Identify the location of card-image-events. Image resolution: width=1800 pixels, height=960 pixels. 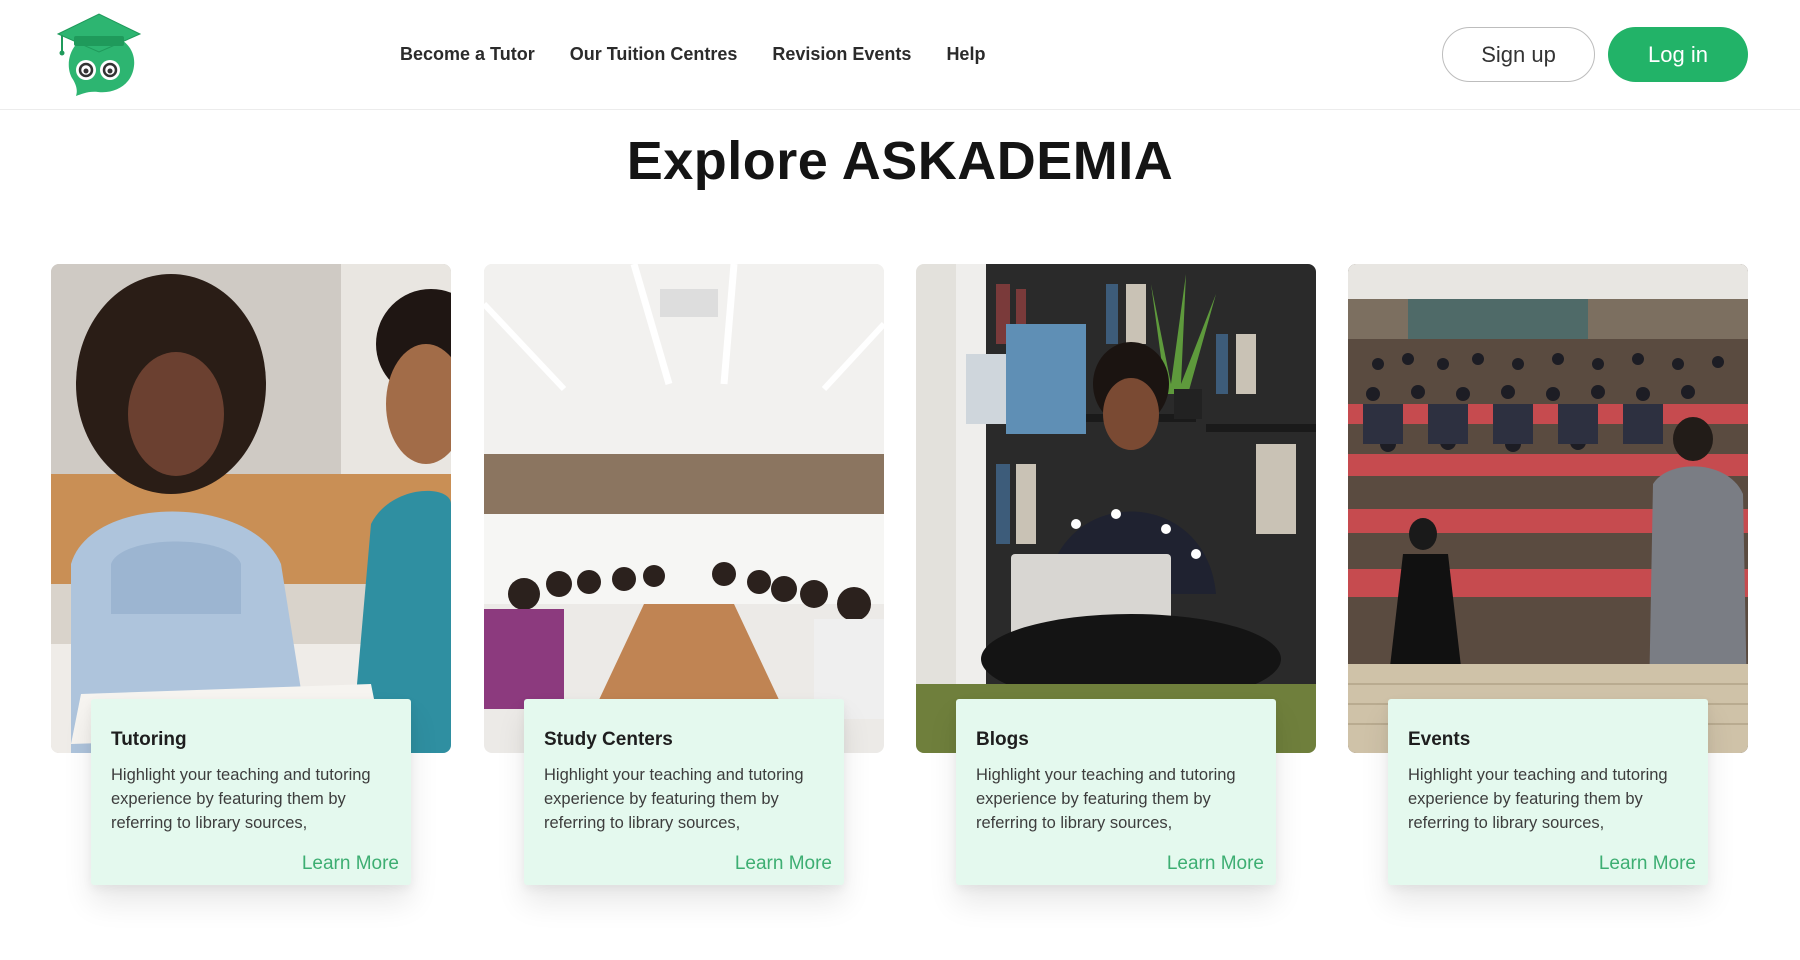
(1548, 508).